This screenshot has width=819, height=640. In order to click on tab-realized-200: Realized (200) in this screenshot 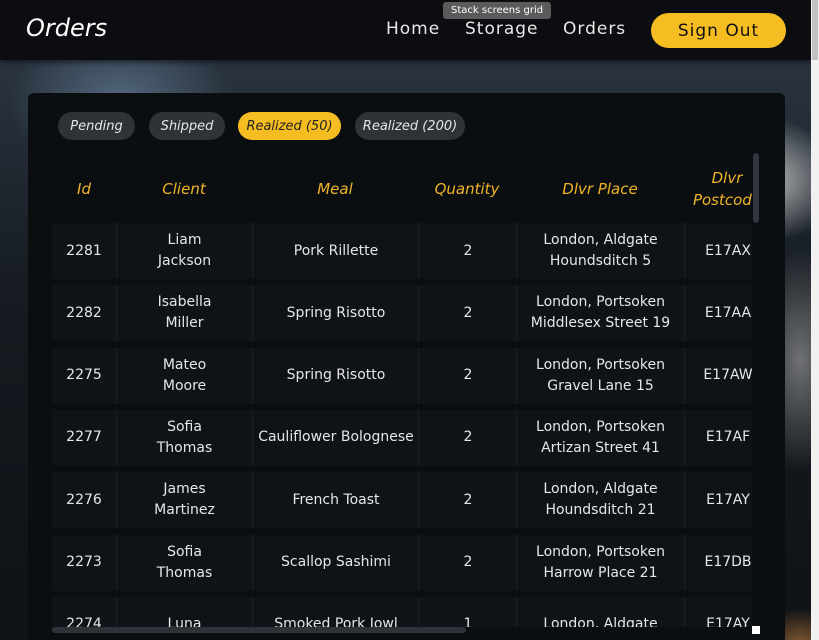, I will do `click(410, 126)`.